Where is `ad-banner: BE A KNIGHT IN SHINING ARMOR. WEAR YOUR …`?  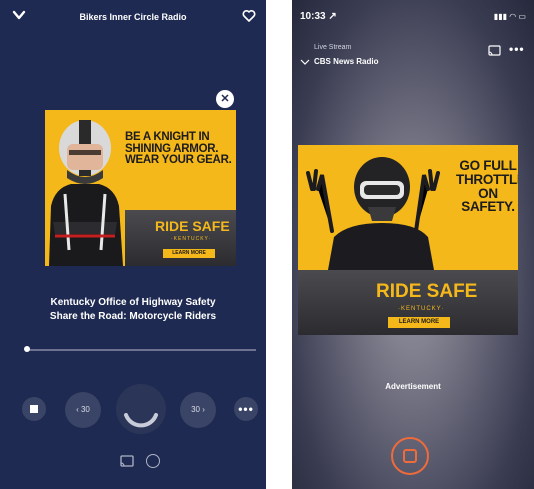
ad-banner: BE A KNIGHT IN SHINING ARMOR. WEAR YOUR … is located at coordinates (140, 188).